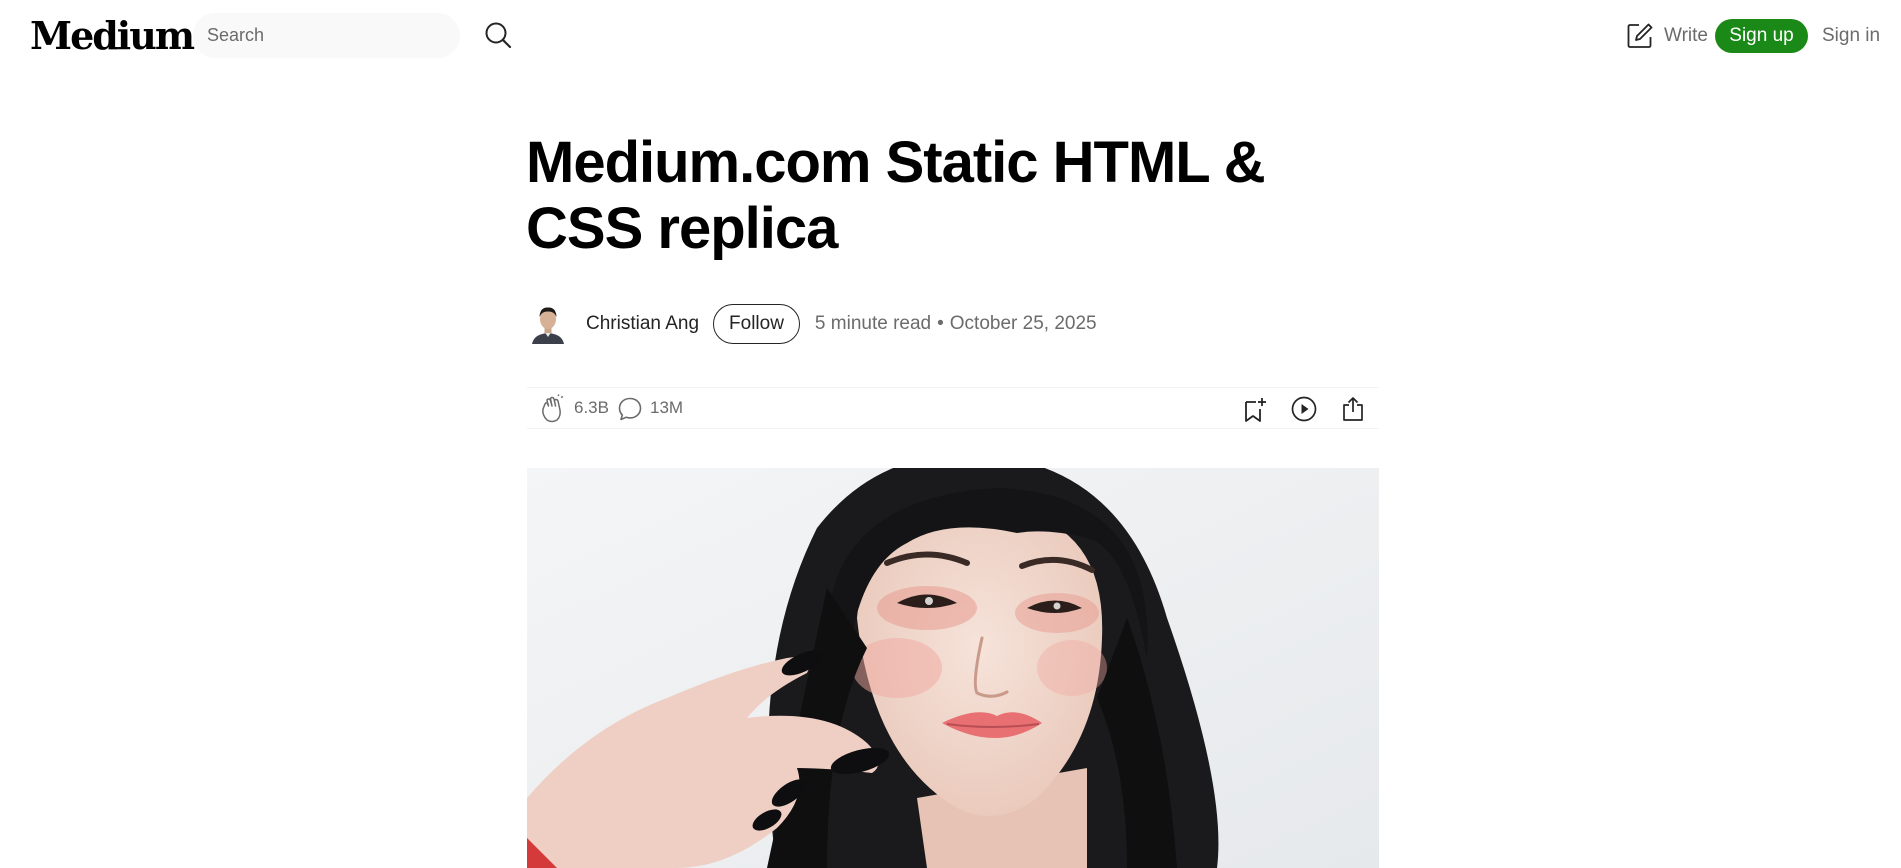 The width and height of the screenshot is (1901, 868). I want to click on article-action-bar: 6.3B 13M, so click(953, 408).